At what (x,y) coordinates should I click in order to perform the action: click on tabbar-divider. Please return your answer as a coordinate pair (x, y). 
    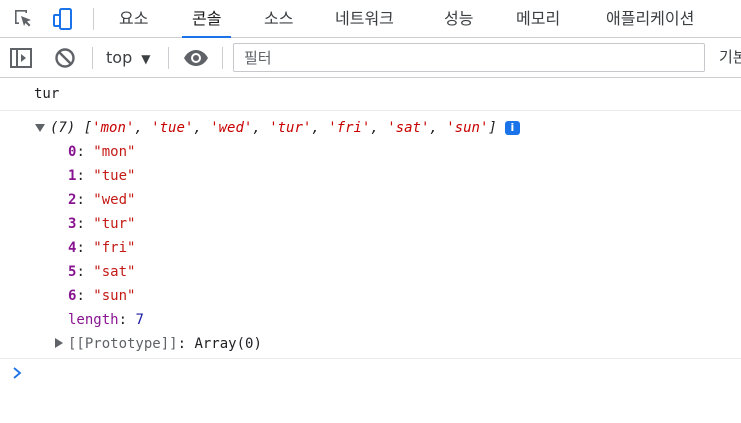
    Looking at the image, I should click on (93, 19).